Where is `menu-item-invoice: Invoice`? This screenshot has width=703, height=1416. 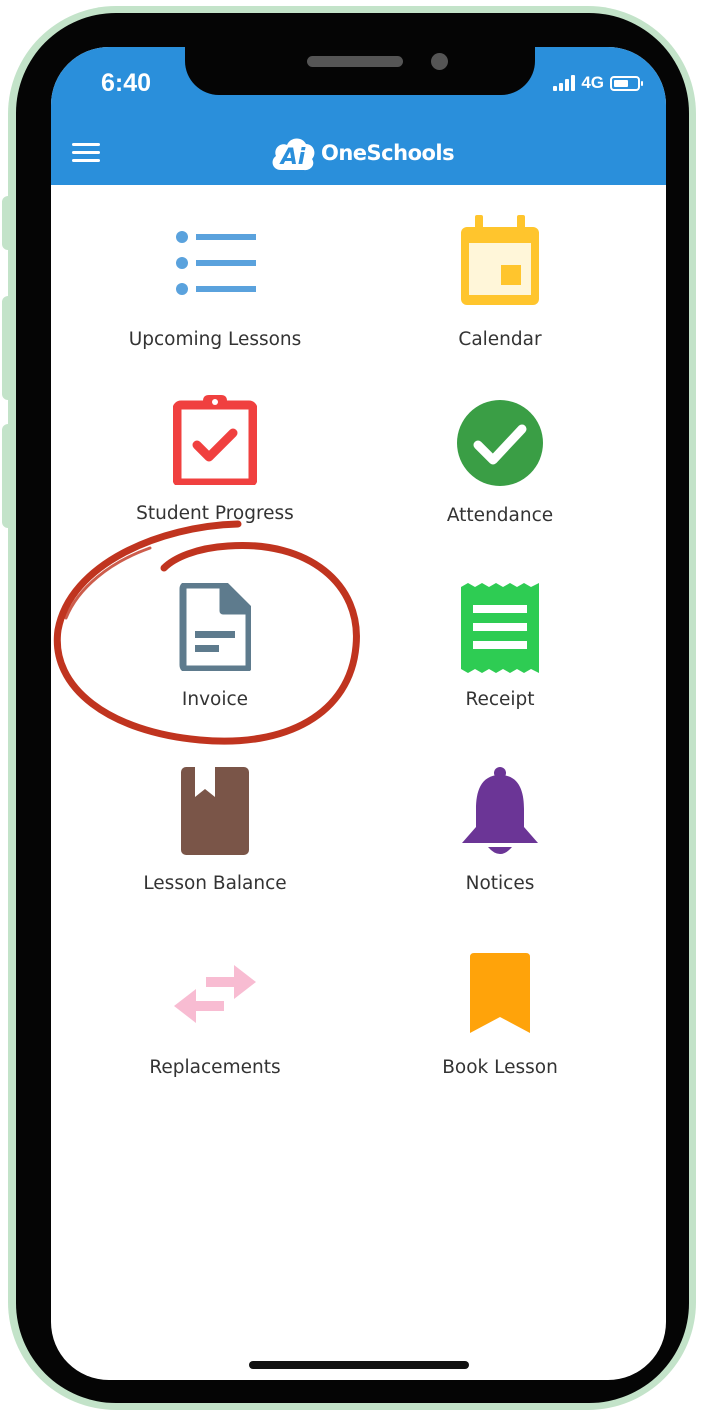 menu-item-invoice: Invoice is located at coordinates (215, 658).